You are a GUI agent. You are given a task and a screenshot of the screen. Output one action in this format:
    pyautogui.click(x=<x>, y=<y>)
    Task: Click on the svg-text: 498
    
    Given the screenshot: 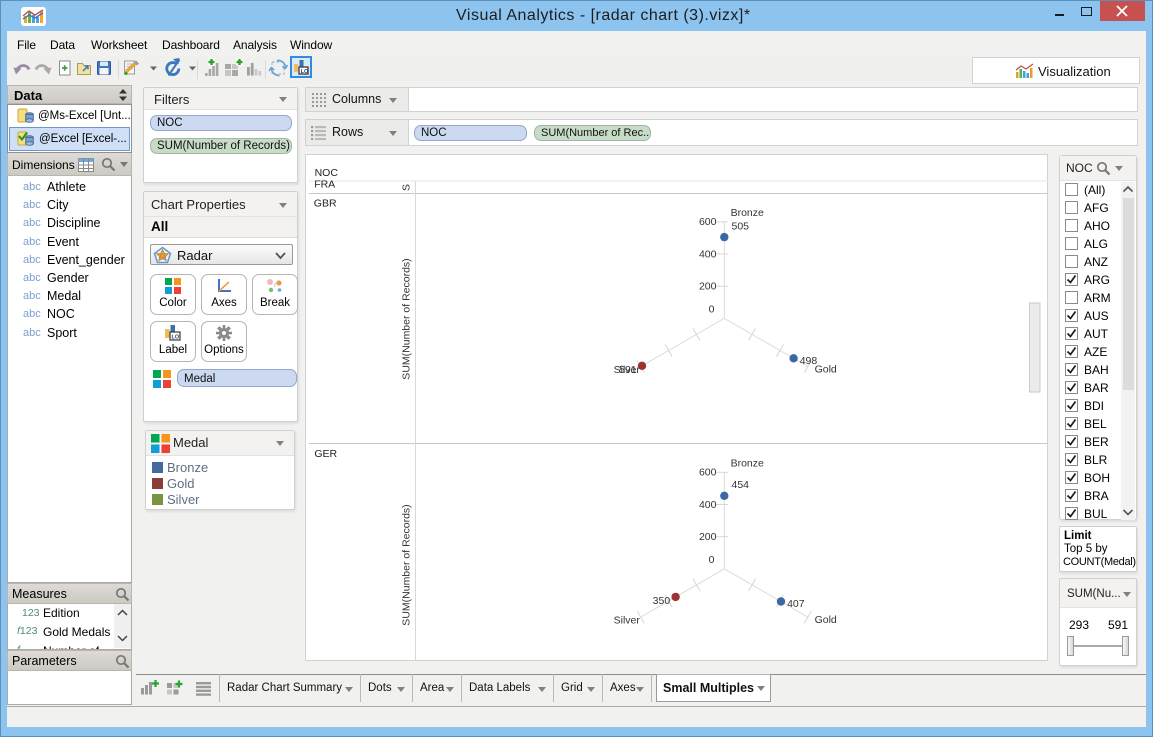 What is the action you would take?
    pyautogui.click(x=809, y=361)
    